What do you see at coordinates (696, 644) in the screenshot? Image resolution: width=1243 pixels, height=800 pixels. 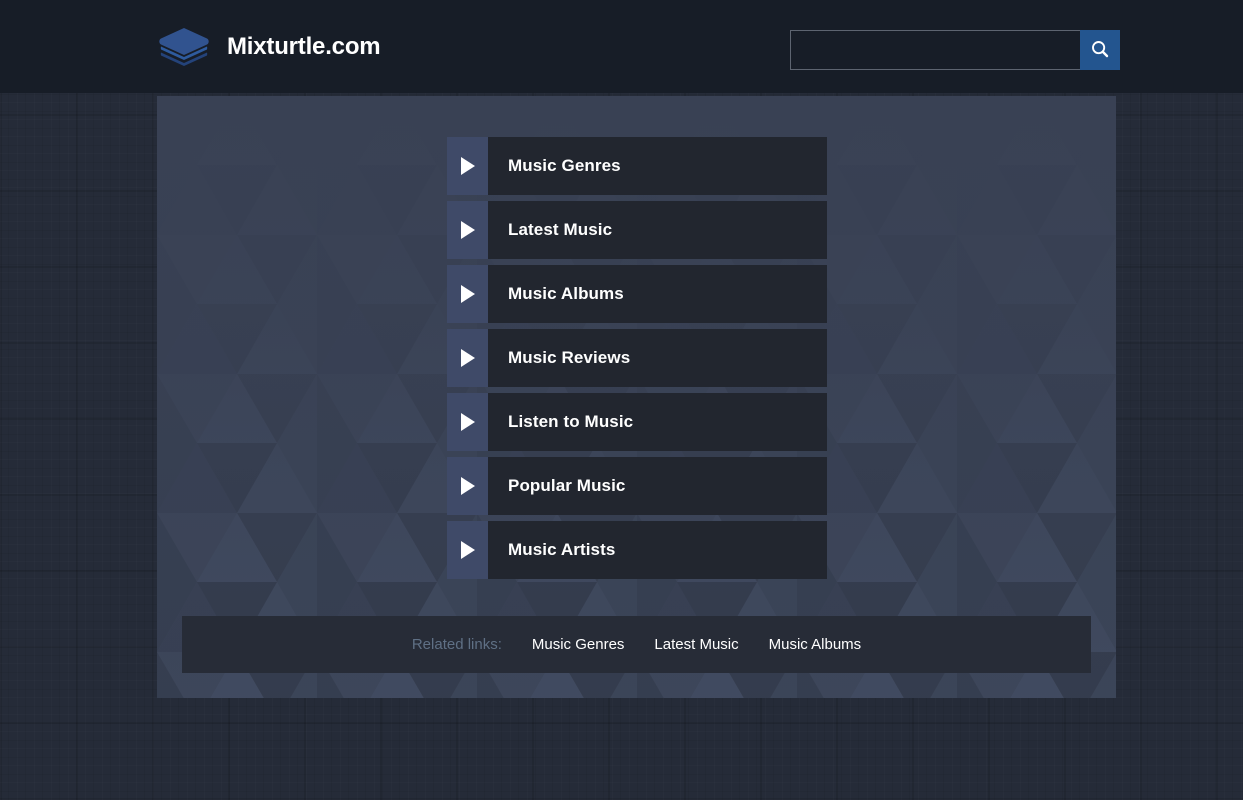 I see `related-link-latest-music: Latest Music` at bounding box center [696, 644].